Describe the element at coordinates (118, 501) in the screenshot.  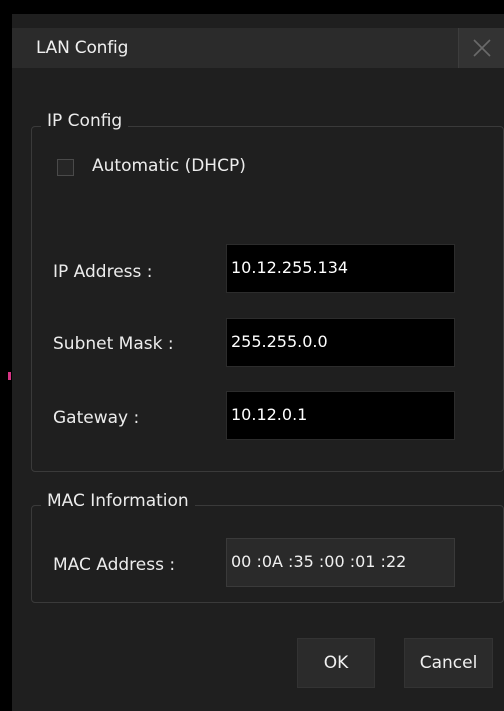
I see `mac-info-legend: MAC Information` at that location.